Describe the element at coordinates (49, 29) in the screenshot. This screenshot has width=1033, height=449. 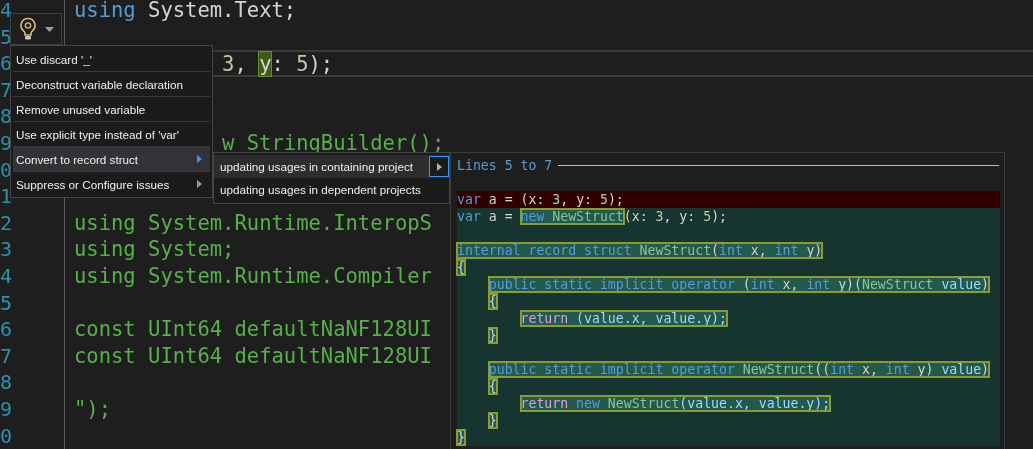
I see `caret-icon` at that location.